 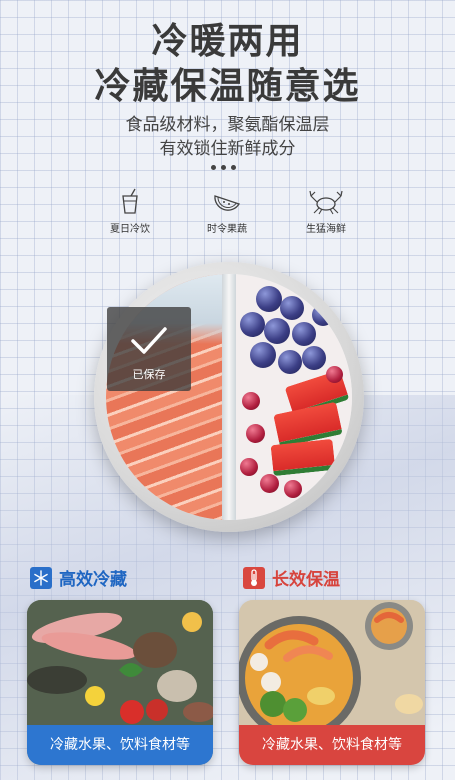 I want to click on hotpot-photo, so click(x=332, y=662).